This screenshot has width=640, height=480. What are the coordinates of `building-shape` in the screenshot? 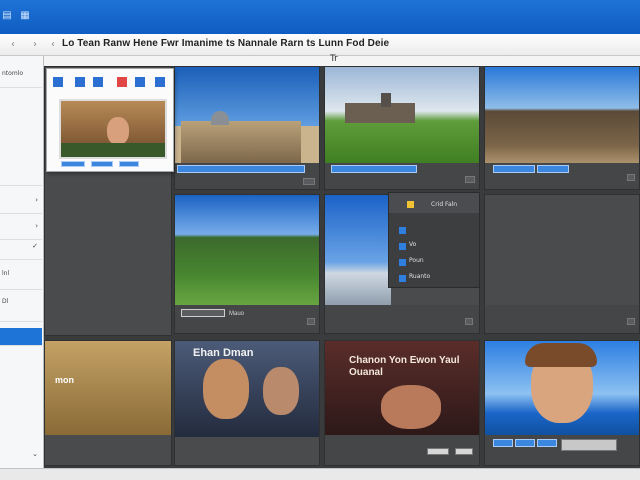 It's located at (241, 143).